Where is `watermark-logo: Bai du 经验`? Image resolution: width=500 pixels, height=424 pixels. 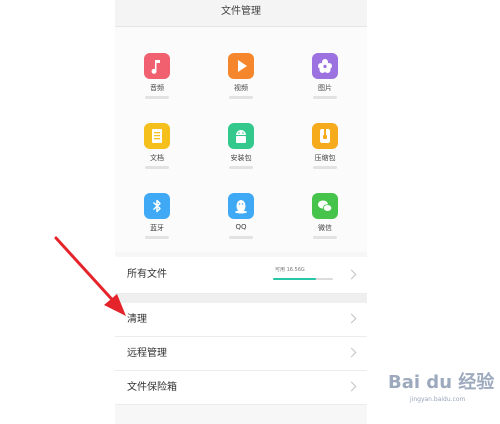
watermark-logo: Bai du 经验 is located at coordinates (441, 382).